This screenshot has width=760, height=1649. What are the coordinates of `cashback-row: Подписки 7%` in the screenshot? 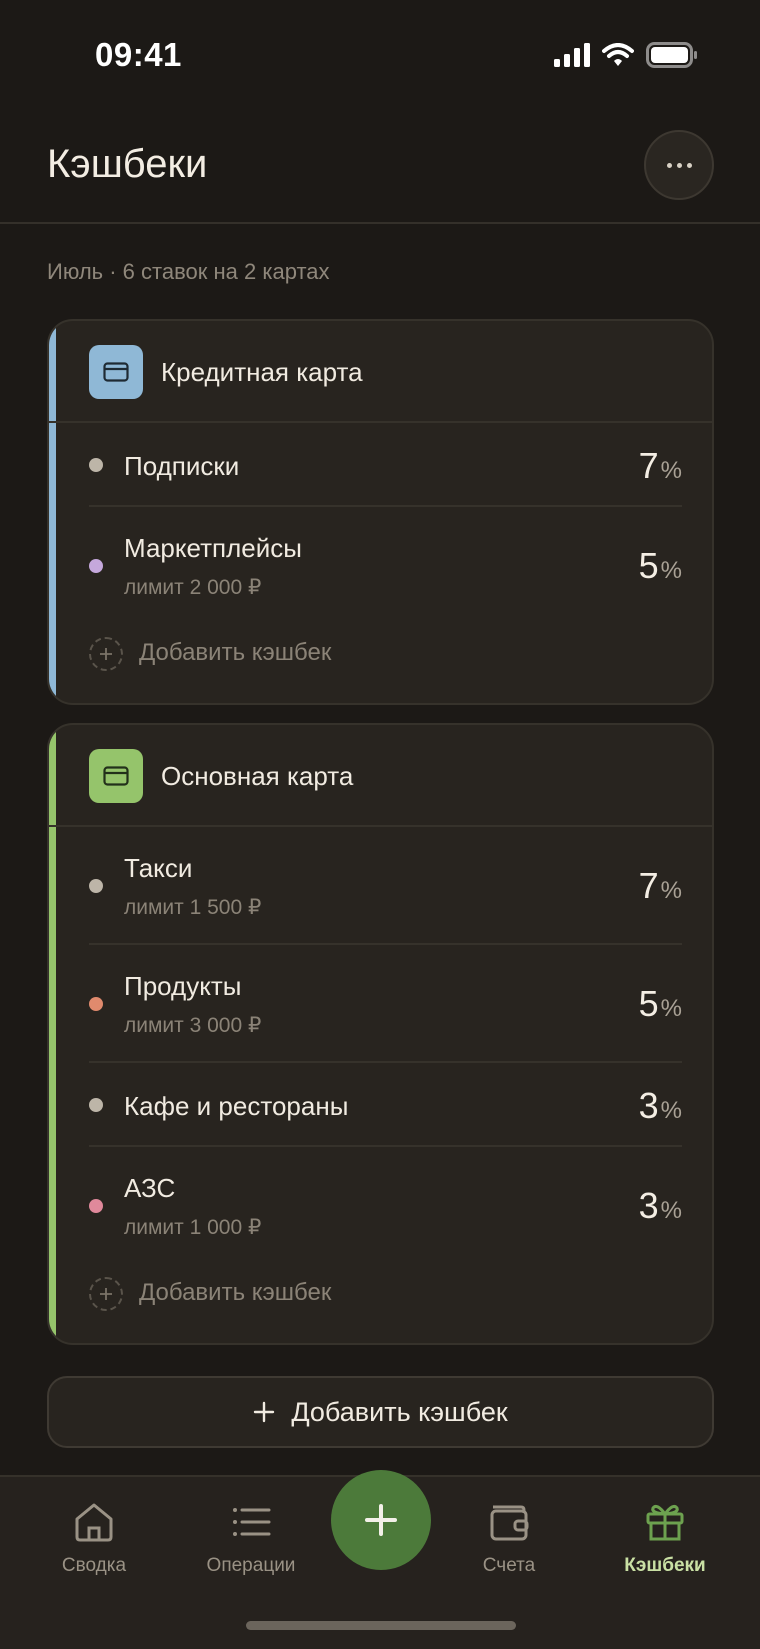 It's located at (385, 465).